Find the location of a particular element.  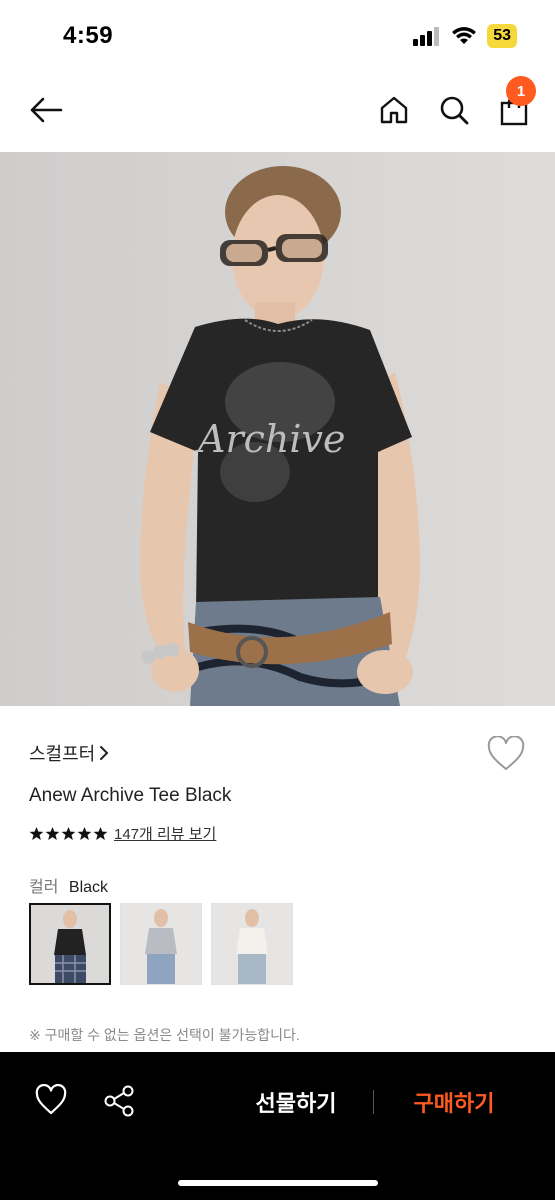

gift-button: 선물하기 is located at coordinates (296, 1102).